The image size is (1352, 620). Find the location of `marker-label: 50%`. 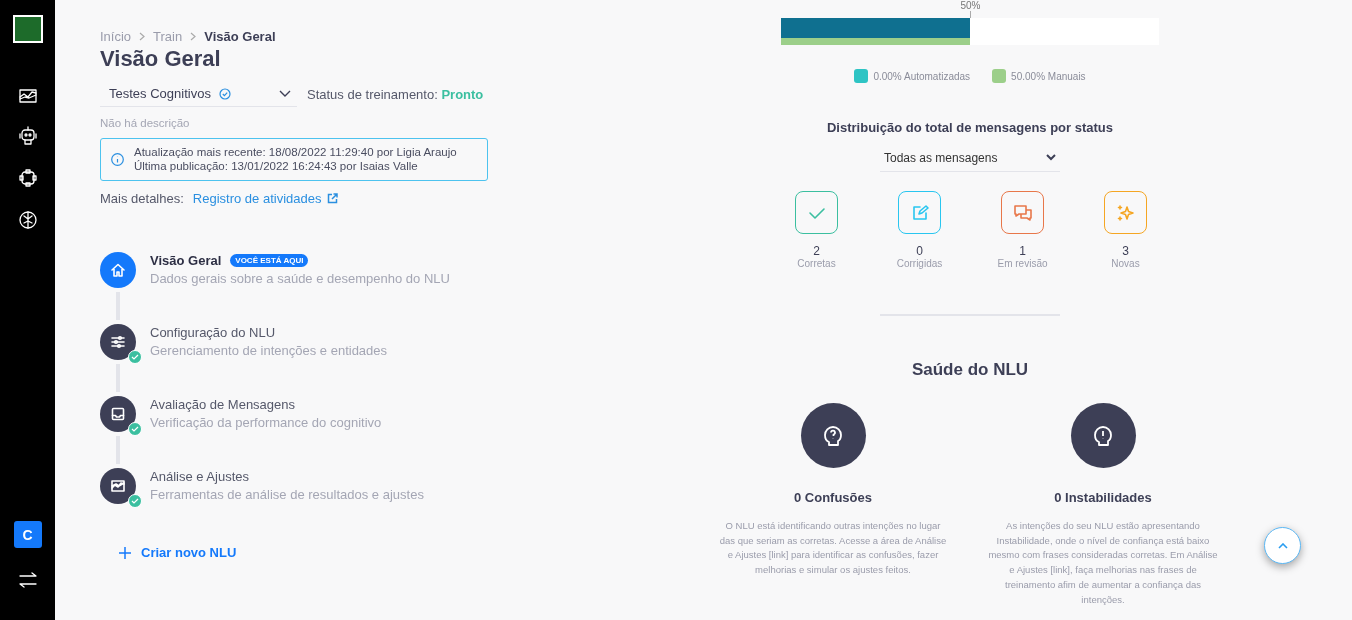

marker-label: 50% is located at coordinates (970, 6).